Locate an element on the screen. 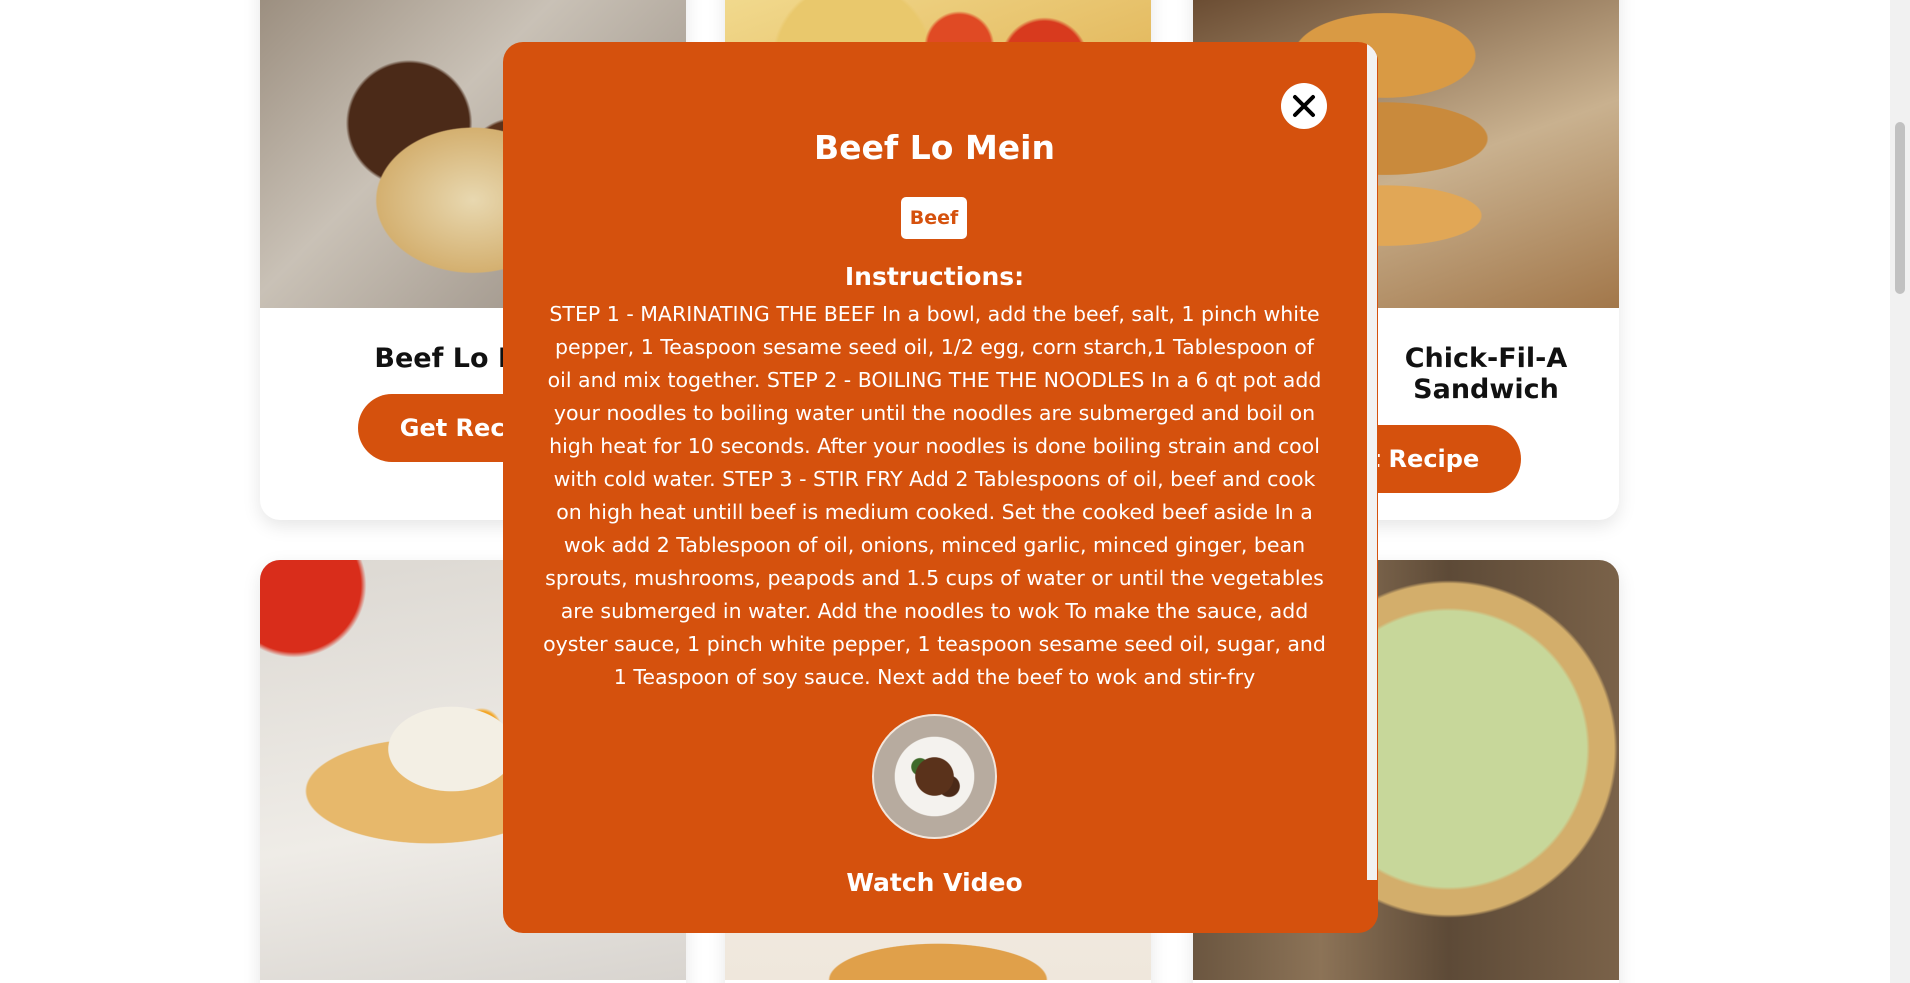  close-icon is located at coordinates (1304, 106).